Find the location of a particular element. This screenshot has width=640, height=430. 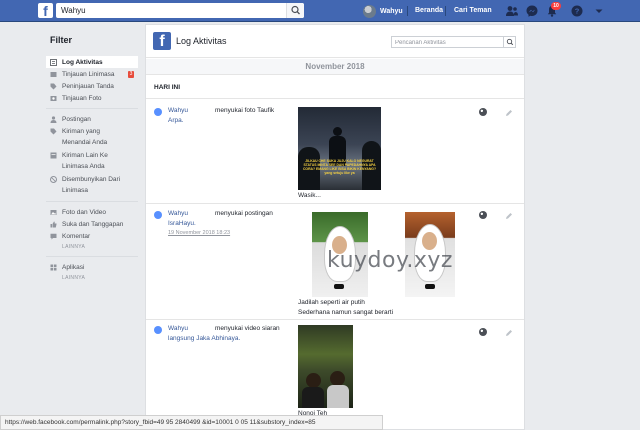

sidebar-item-apps: Aplikasi is located at coordinates (92, 267).